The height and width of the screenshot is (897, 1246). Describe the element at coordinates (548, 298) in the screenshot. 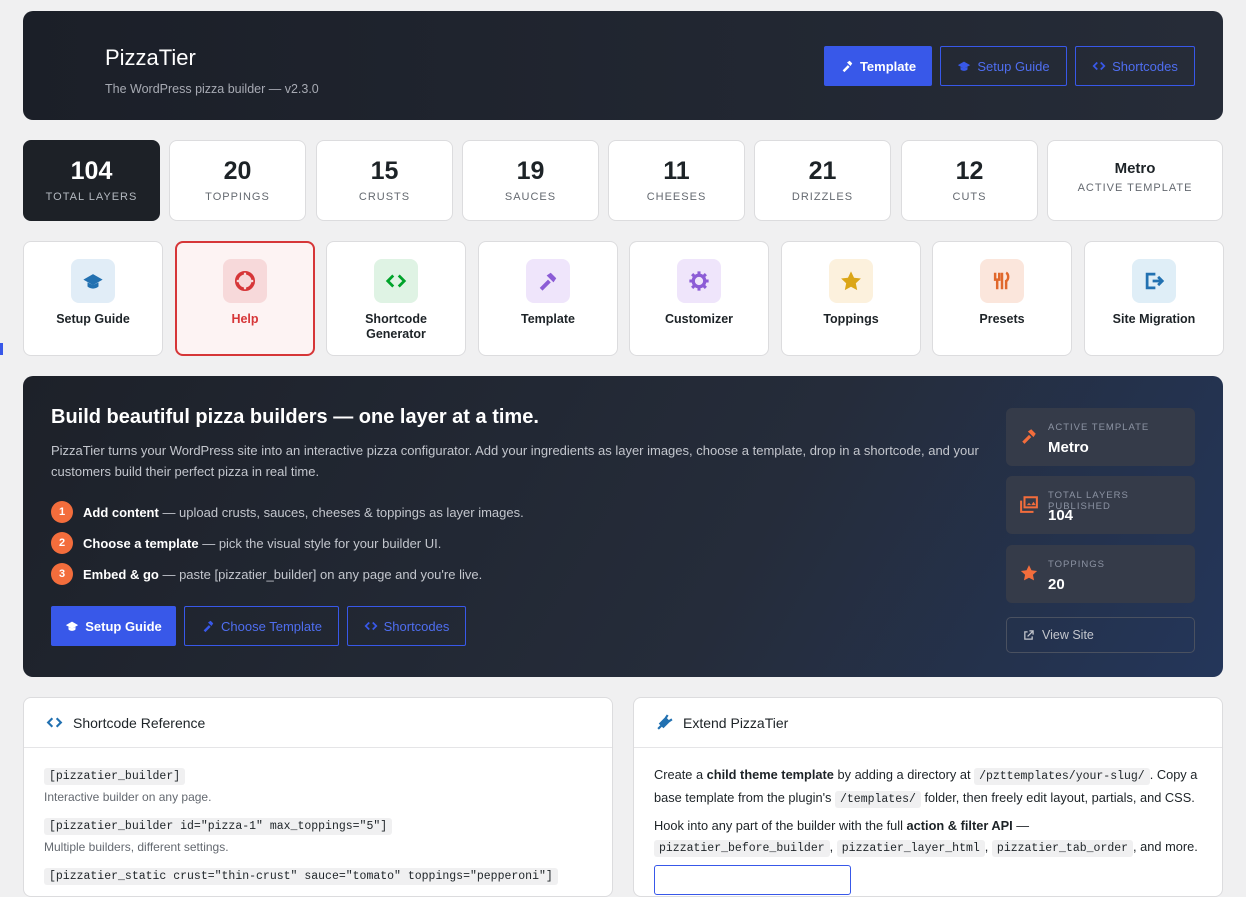

I see `tile-template: Template` at that location.